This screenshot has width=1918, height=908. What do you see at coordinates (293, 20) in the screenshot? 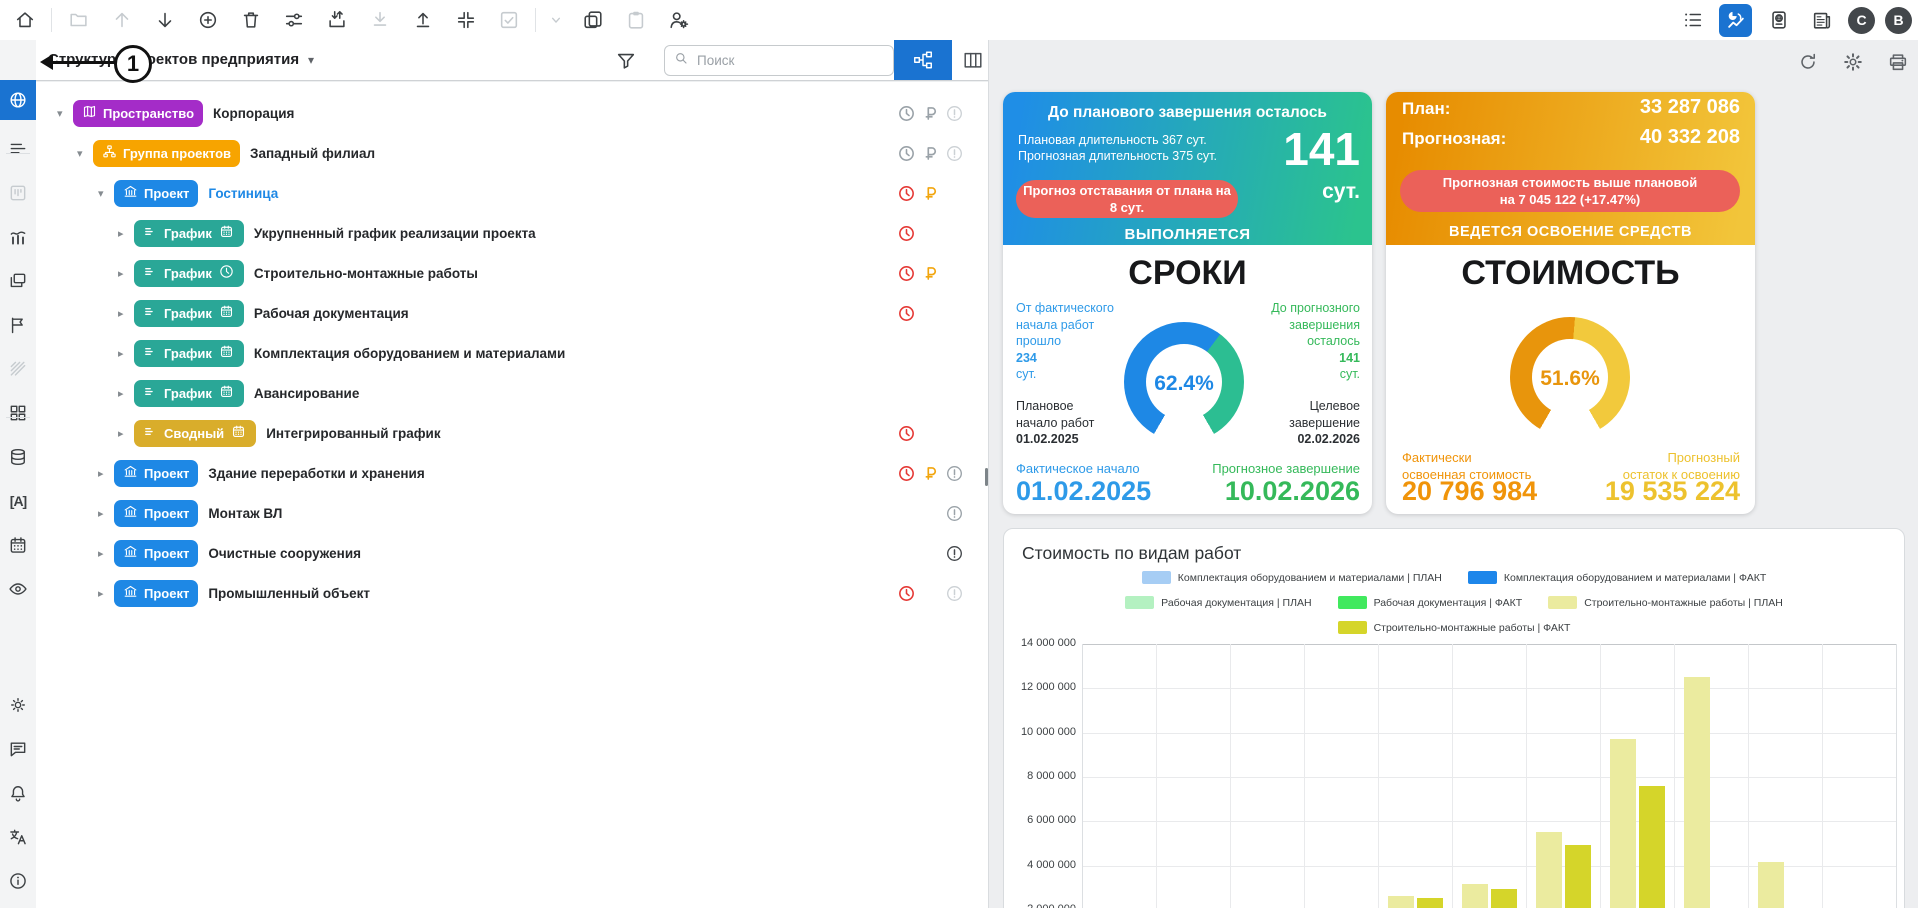
I see `sliders-icon` at bounding box center [293, 20].